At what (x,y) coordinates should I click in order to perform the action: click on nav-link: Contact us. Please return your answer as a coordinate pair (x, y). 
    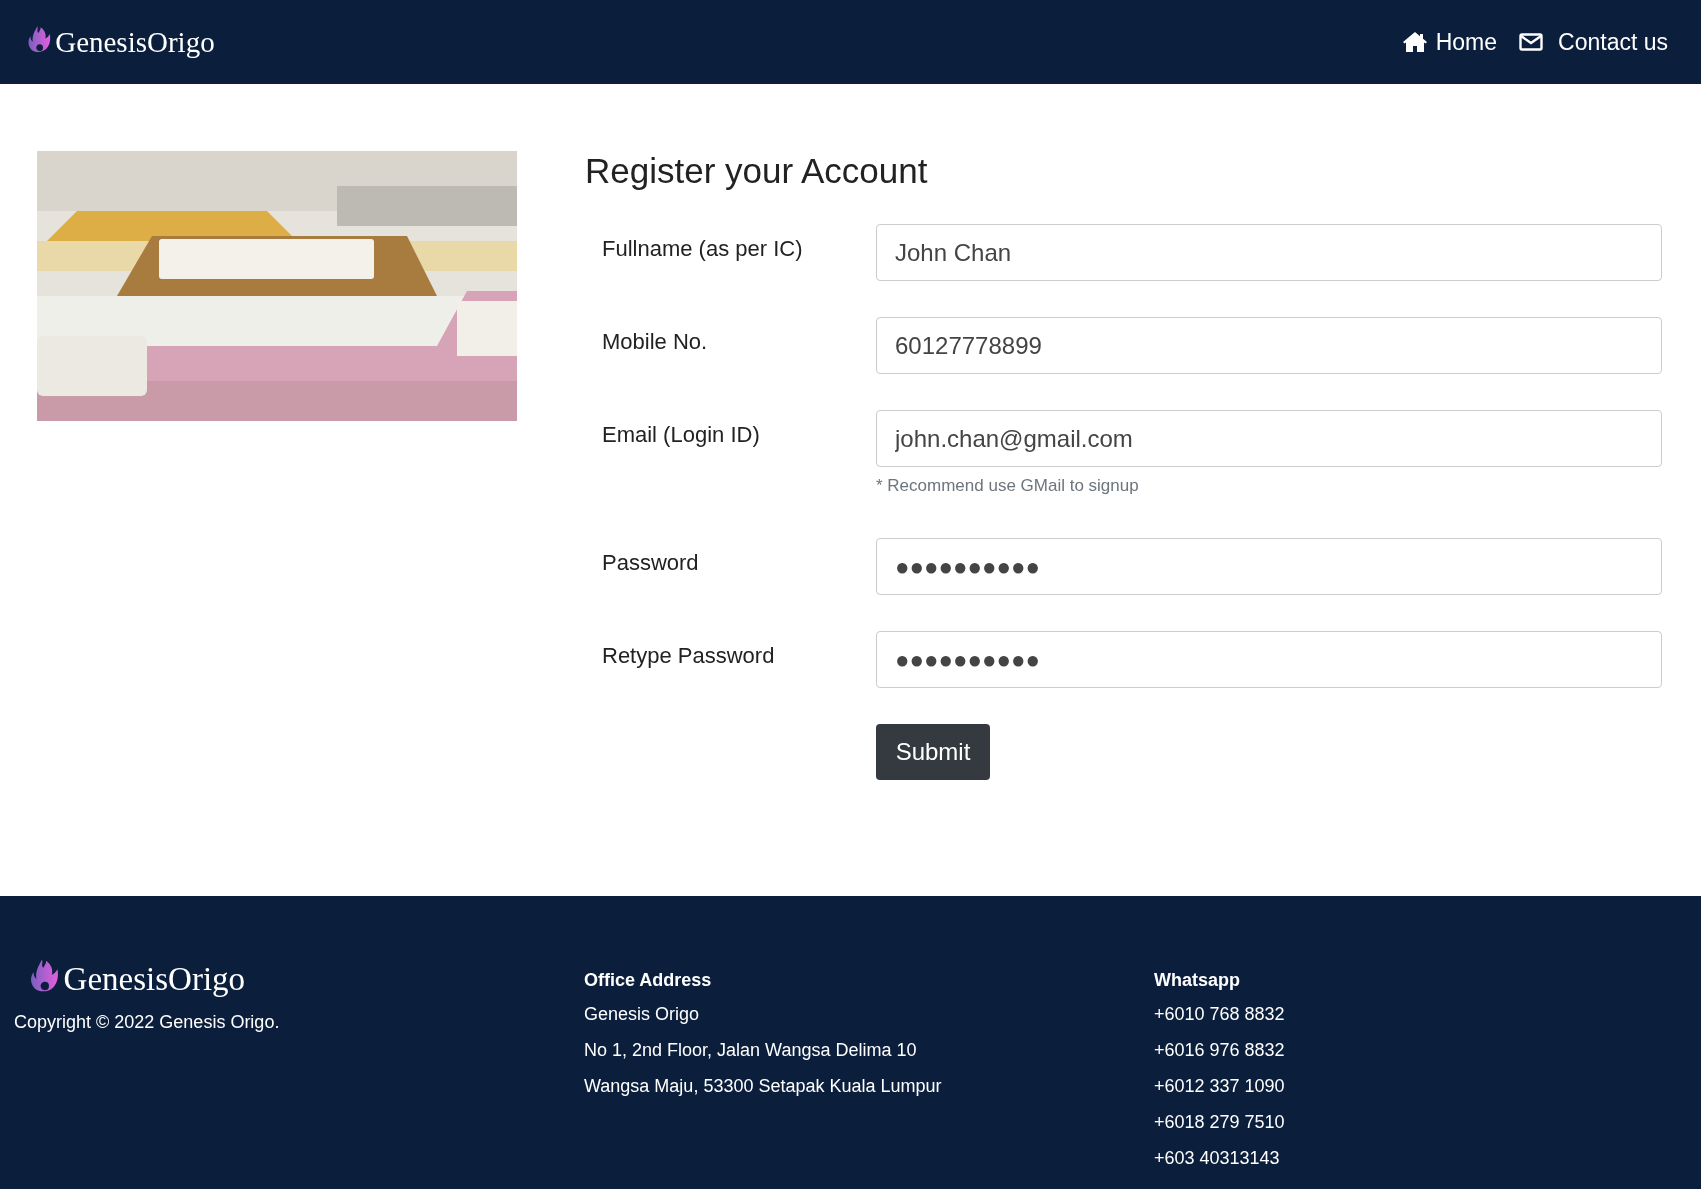
    Looking at the image, I should click on (1593, 42).